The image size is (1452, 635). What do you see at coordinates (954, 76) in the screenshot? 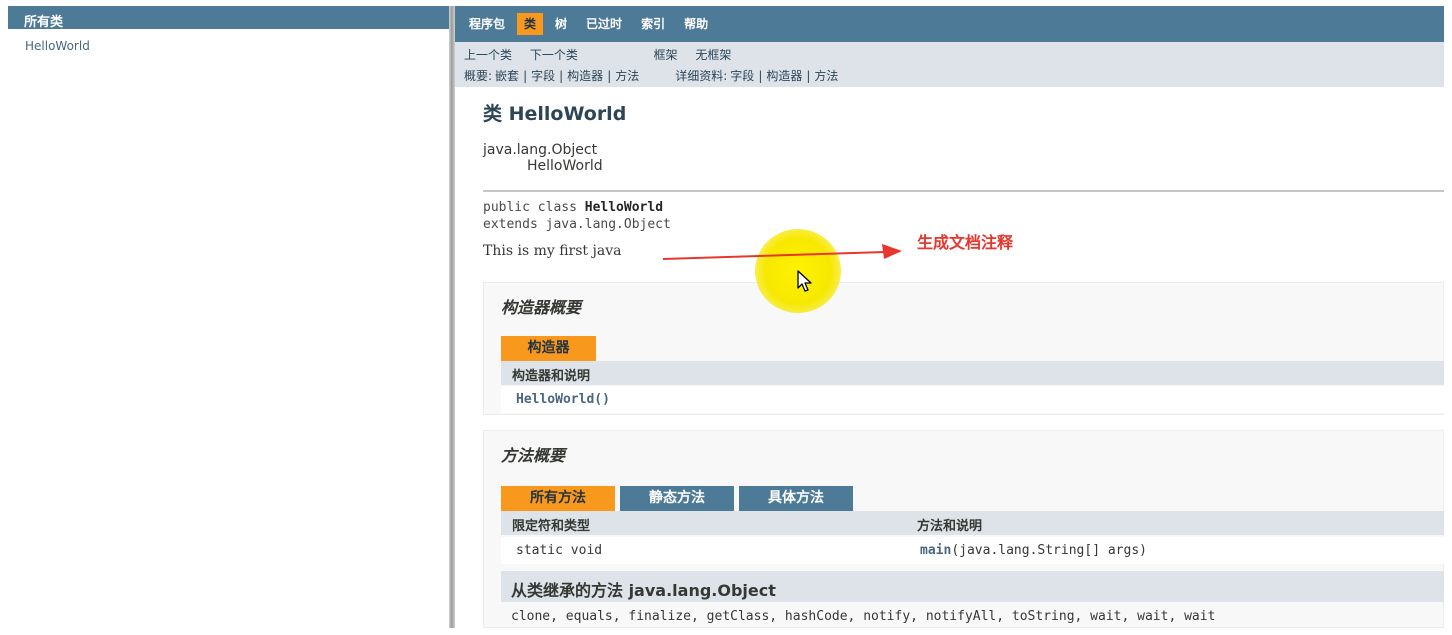
I see `sub-nav-row-2: 概要: 嵌套 | 字段 | 构造器 | 方法 详细资料: 字段 | 构造器 | 方法` at bounding box center [954, 76].